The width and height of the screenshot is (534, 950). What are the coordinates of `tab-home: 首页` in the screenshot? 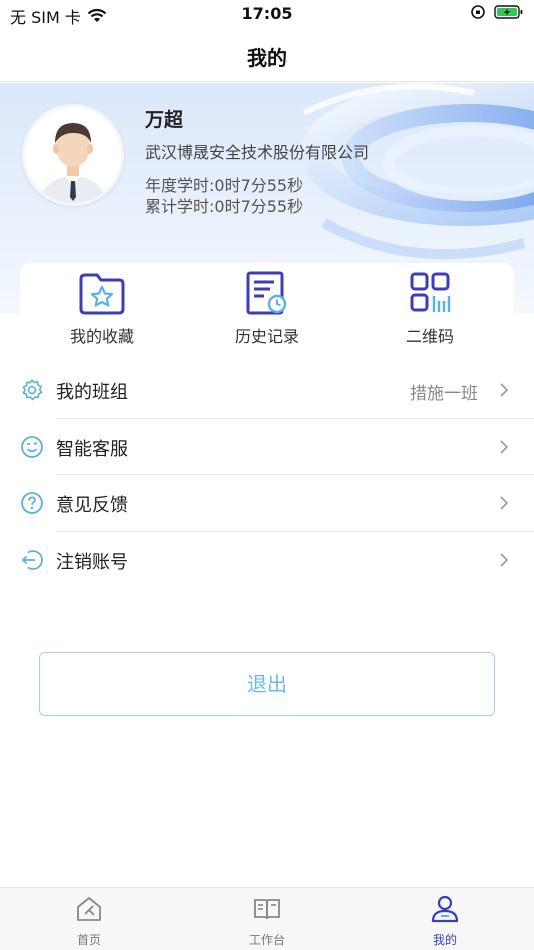 It's located at (89, 921).